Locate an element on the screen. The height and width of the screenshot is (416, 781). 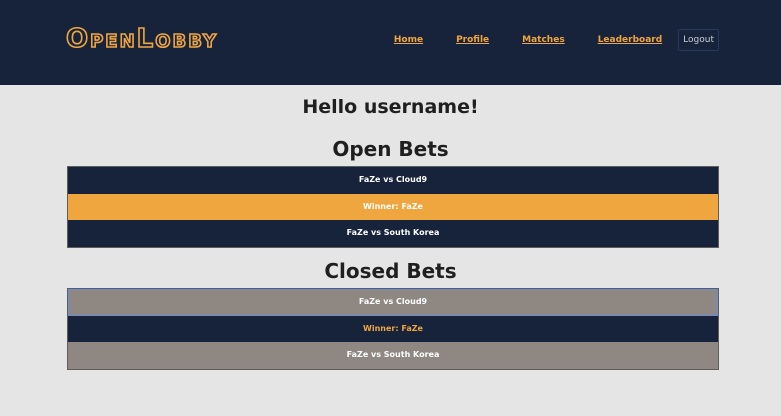
logo-text: OpenLobby is located at coordinates (142, 39).